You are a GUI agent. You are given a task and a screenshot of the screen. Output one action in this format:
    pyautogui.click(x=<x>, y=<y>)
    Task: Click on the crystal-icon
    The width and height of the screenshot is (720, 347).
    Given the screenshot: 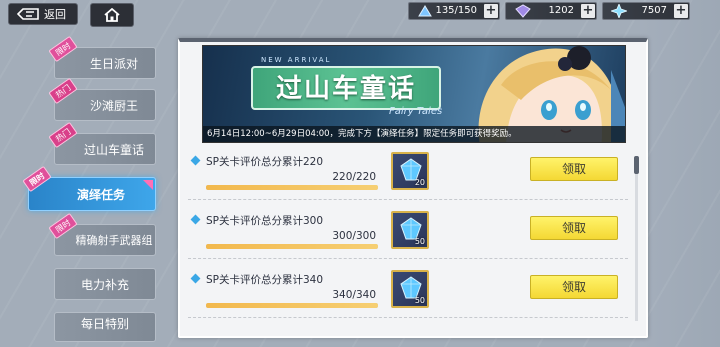 What is the action you would take?
    pyautogui.click(x=523, y=11)
    